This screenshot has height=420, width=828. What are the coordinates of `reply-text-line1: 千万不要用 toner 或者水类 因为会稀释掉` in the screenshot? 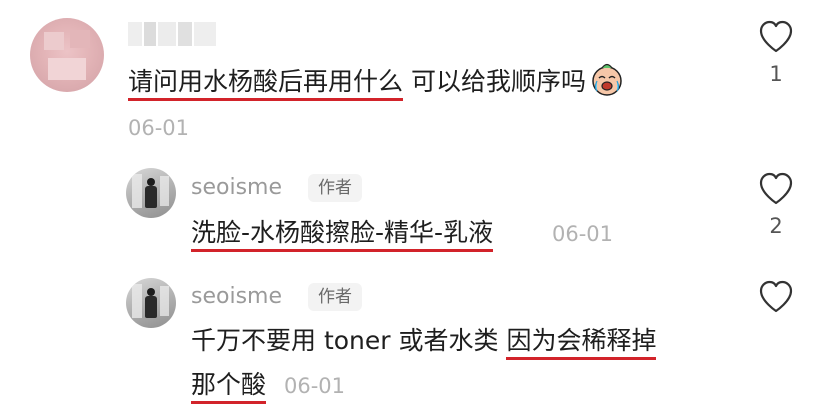 It's located at (424, 342).